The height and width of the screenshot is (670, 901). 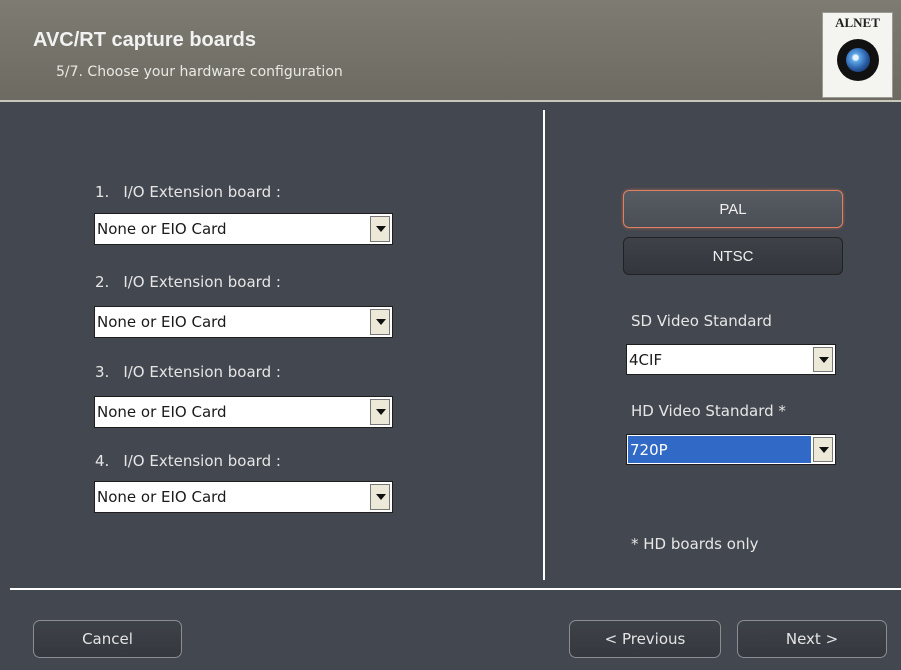 What do you see at coordinates (645, 639) in the screenshot?
I see `previous-button: < Previous` at bounding box center [645, 639].